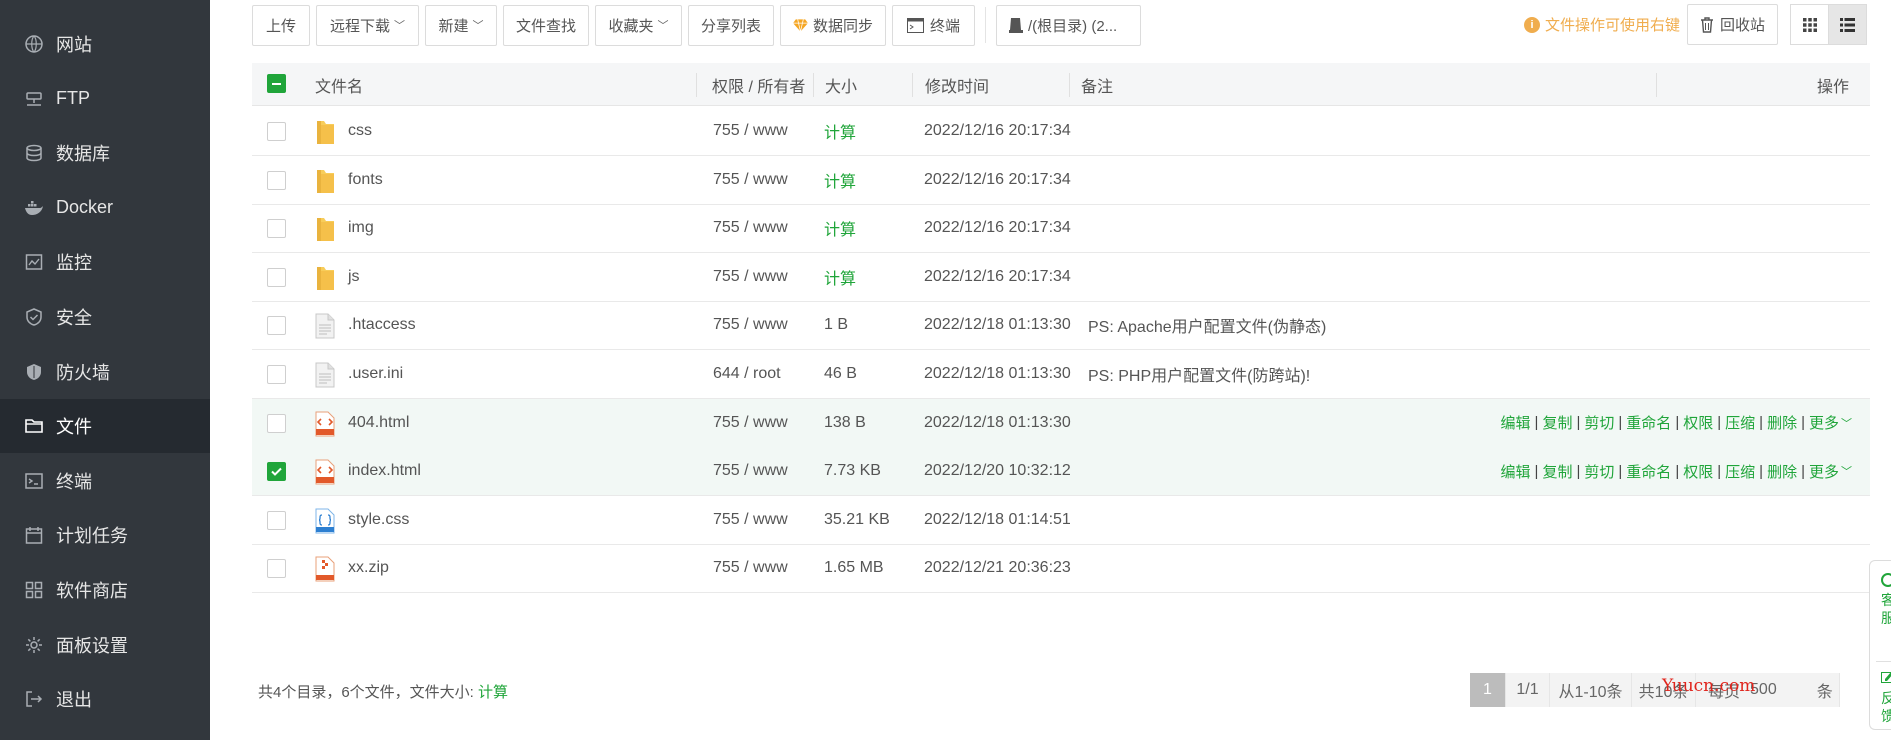 This screenshot has height=740, width=1891. I want to click on header-size: 大小, so click(841, 84).